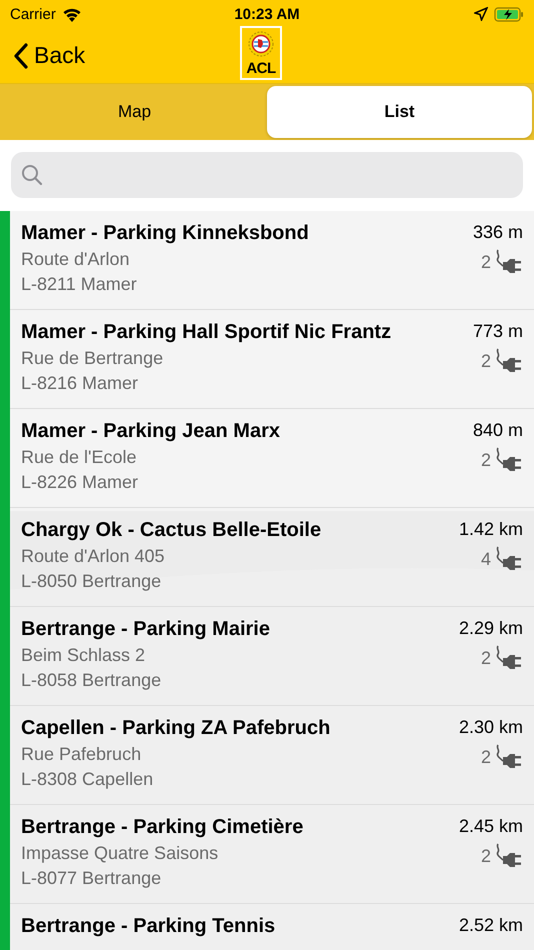  I want to click on station-distance: 2.45 km, so click(490, 826).